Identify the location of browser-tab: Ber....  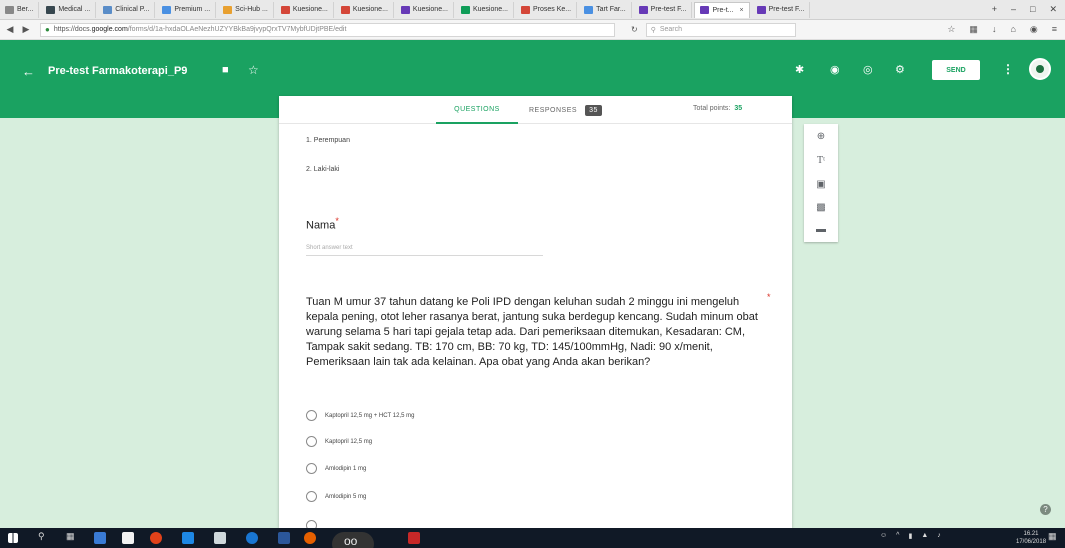
(20, 9).